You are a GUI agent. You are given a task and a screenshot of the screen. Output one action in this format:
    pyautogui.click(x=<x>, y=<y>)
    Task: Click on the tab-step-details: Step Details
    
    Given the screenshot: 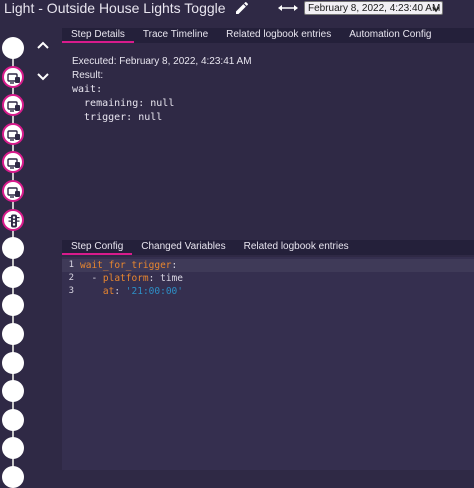 What is the action you would take?
    pyautogui.click(x=98, y=35)
    